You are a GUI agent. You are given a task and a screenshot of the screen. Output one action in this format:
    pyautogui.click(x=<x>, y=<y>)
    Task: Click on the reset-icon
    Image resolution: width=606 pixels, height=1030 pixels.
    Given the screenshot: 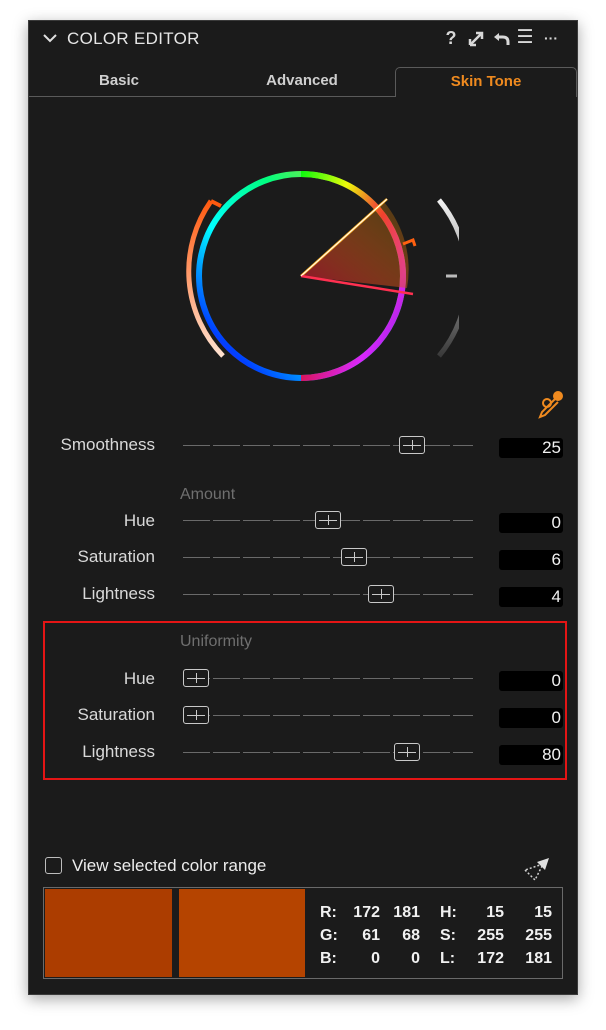 What is the action you would take?
    pyautogui.click(x=501, y=38)
    